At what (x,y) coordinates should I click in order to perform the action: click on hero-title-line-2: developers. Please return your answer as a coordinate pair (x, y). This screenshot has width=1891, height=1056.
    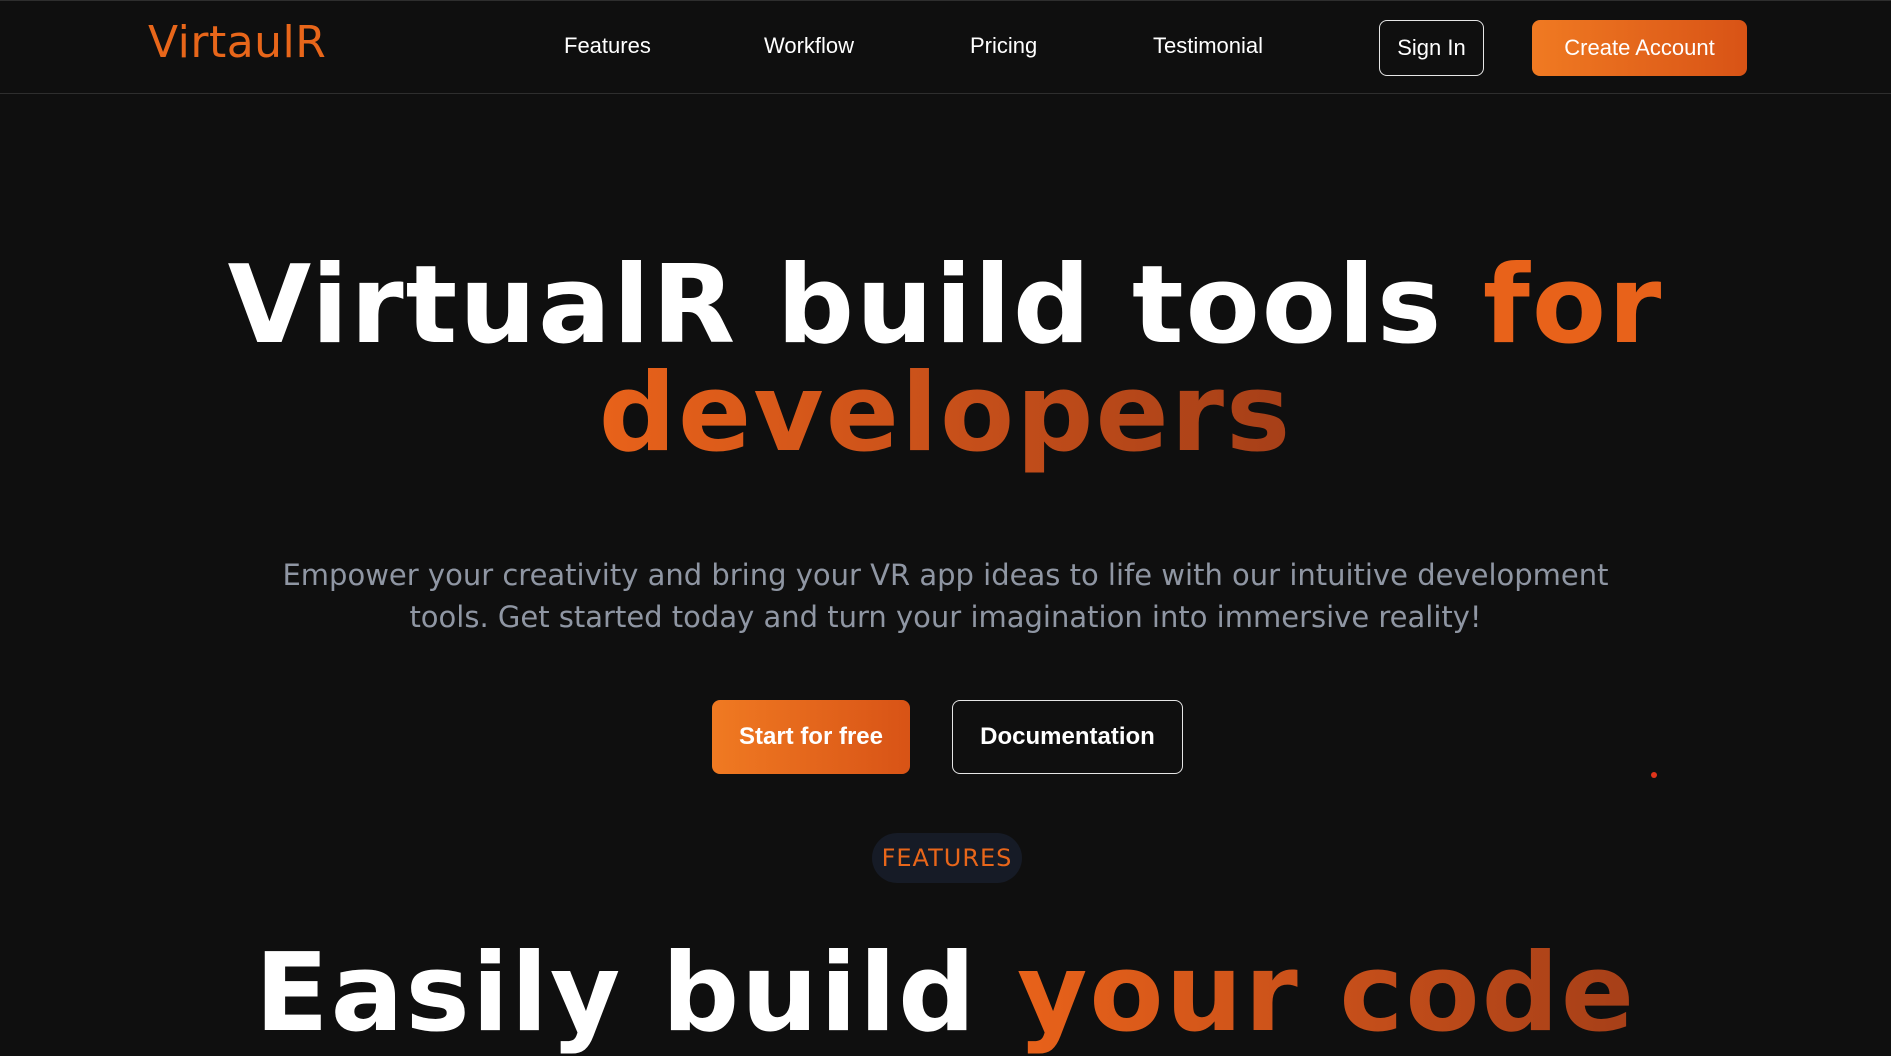
    Looking at the image, I should click on (945, 414).